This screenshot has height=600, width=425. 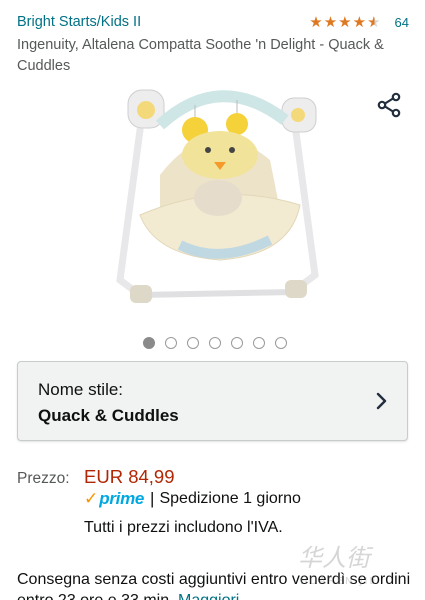 I want to click on svg-text: 华人街, so click(x=336, y=558).